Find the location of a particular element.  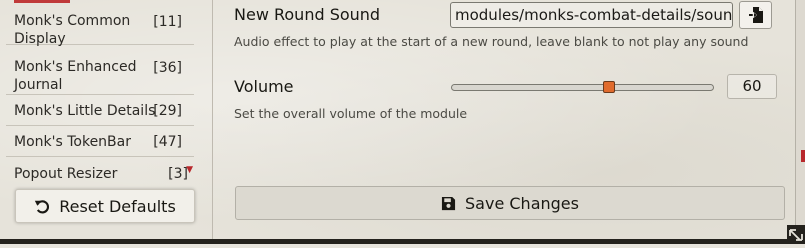

volume-slider-thumb is located at coordinates (608, 87).